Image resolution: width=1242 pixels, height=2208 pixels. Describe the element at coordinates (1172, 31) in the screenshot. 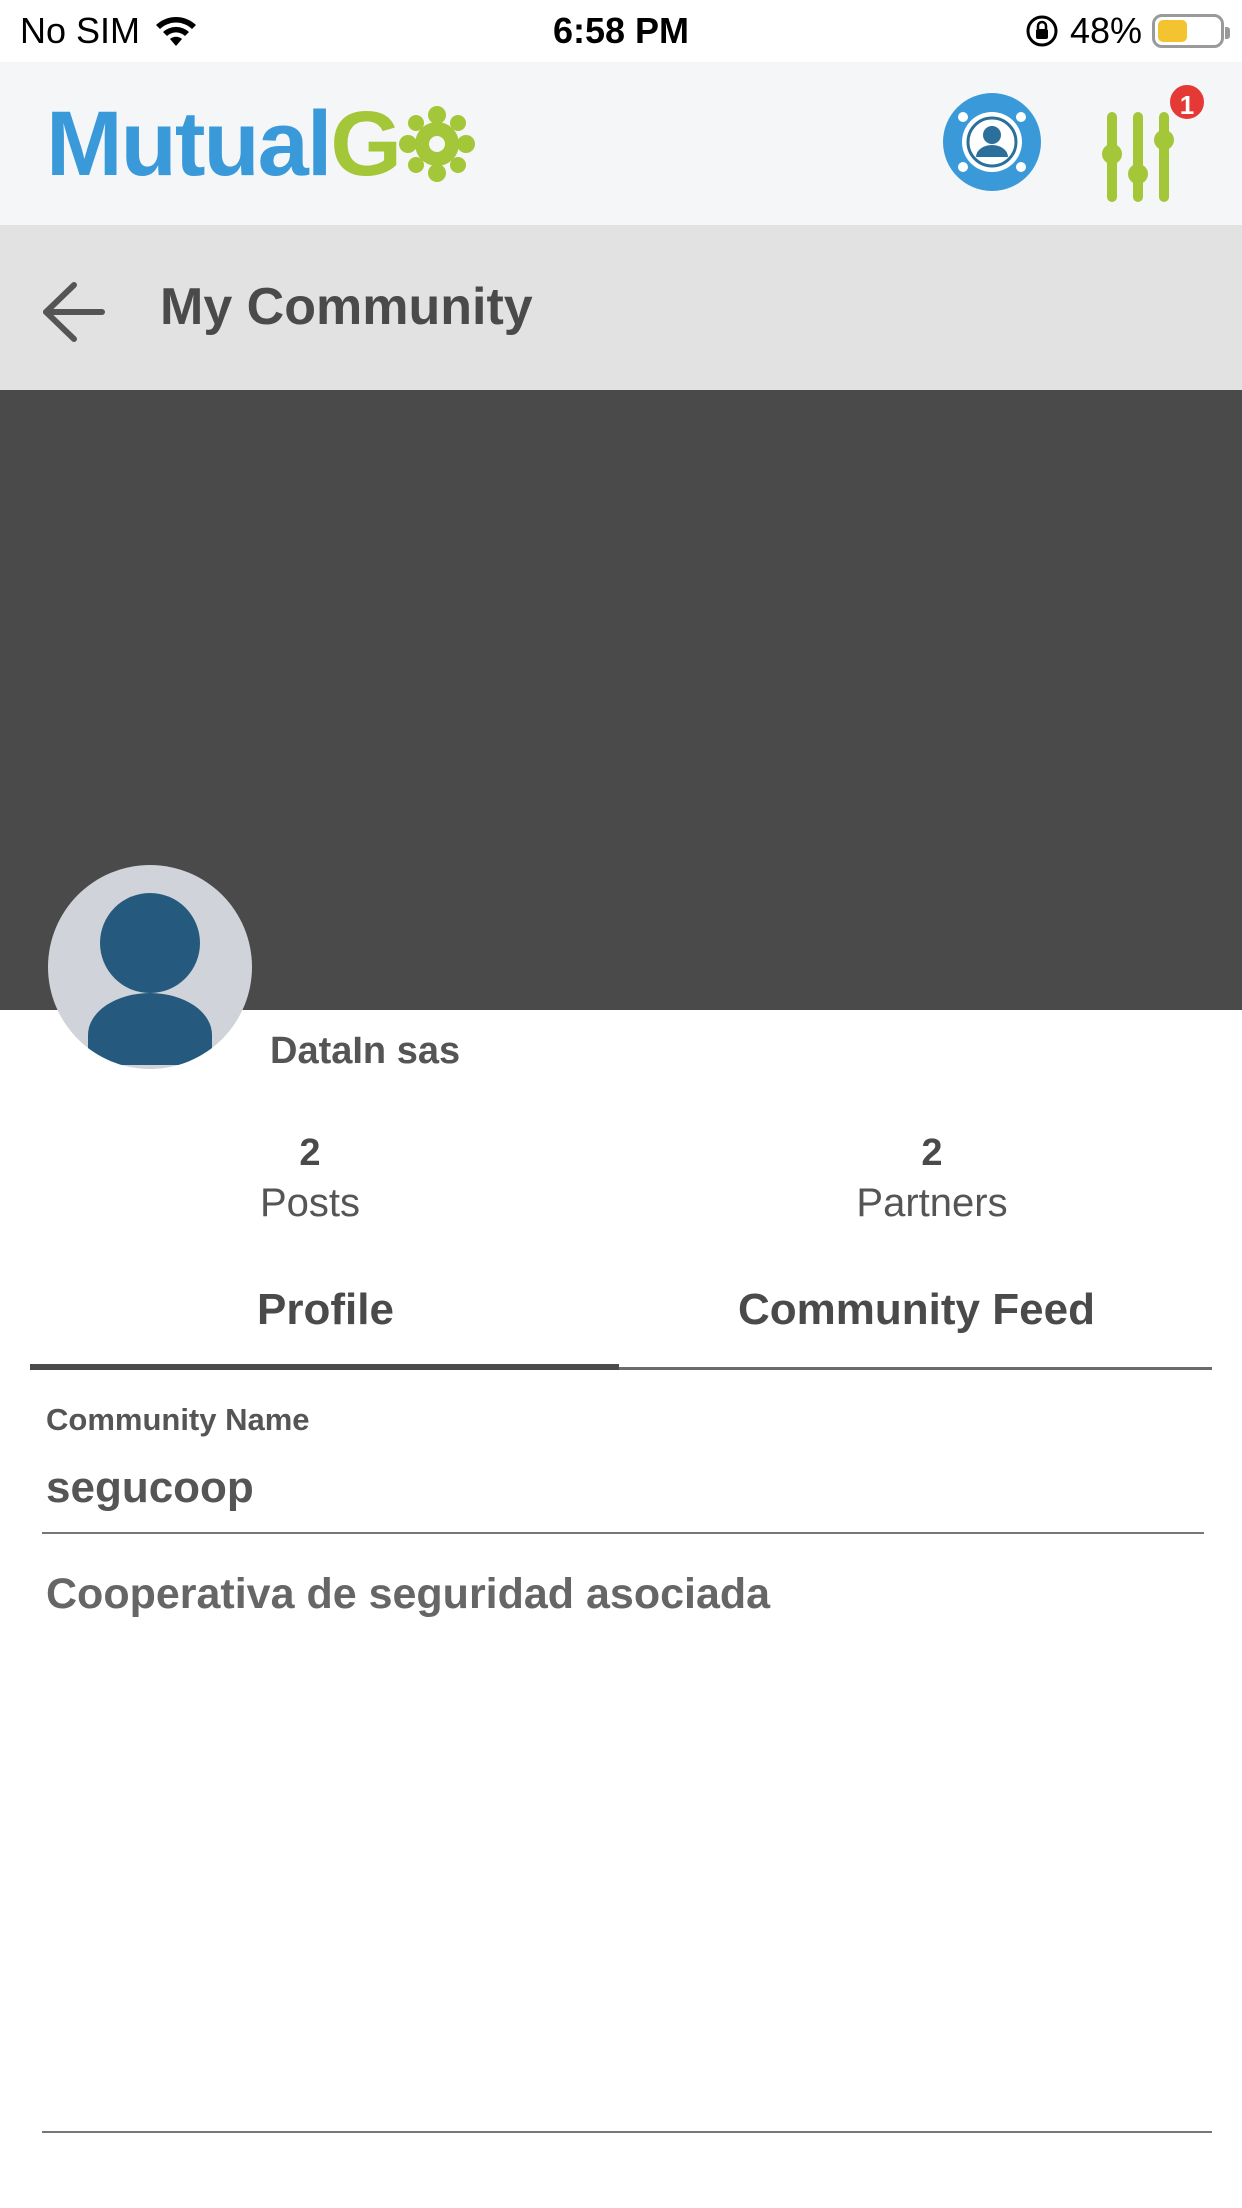

I see `battery-level` at that location.